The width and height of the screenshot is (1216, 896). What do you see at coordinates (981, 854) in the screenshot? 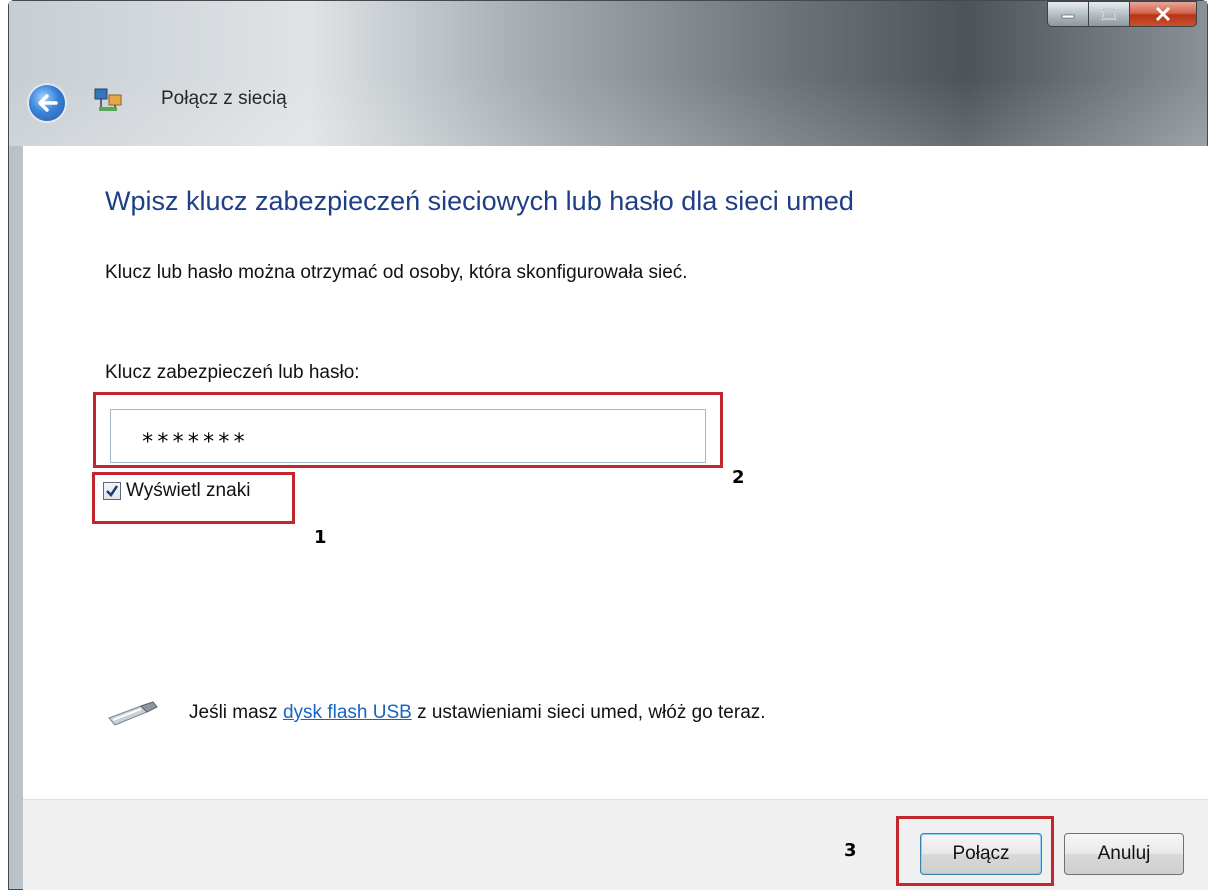
I see `connect-button: Połącz` at bounding box center [981, 854].